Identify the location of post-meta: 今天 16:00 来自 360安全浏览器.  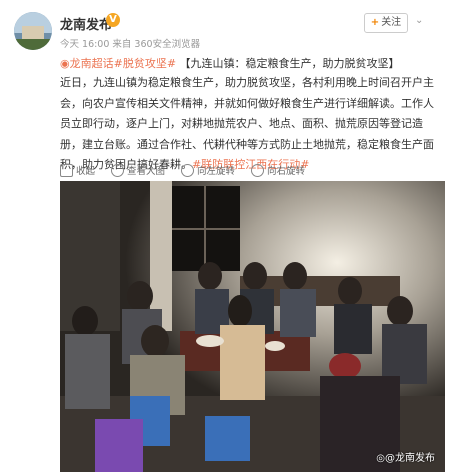
(130, 44).